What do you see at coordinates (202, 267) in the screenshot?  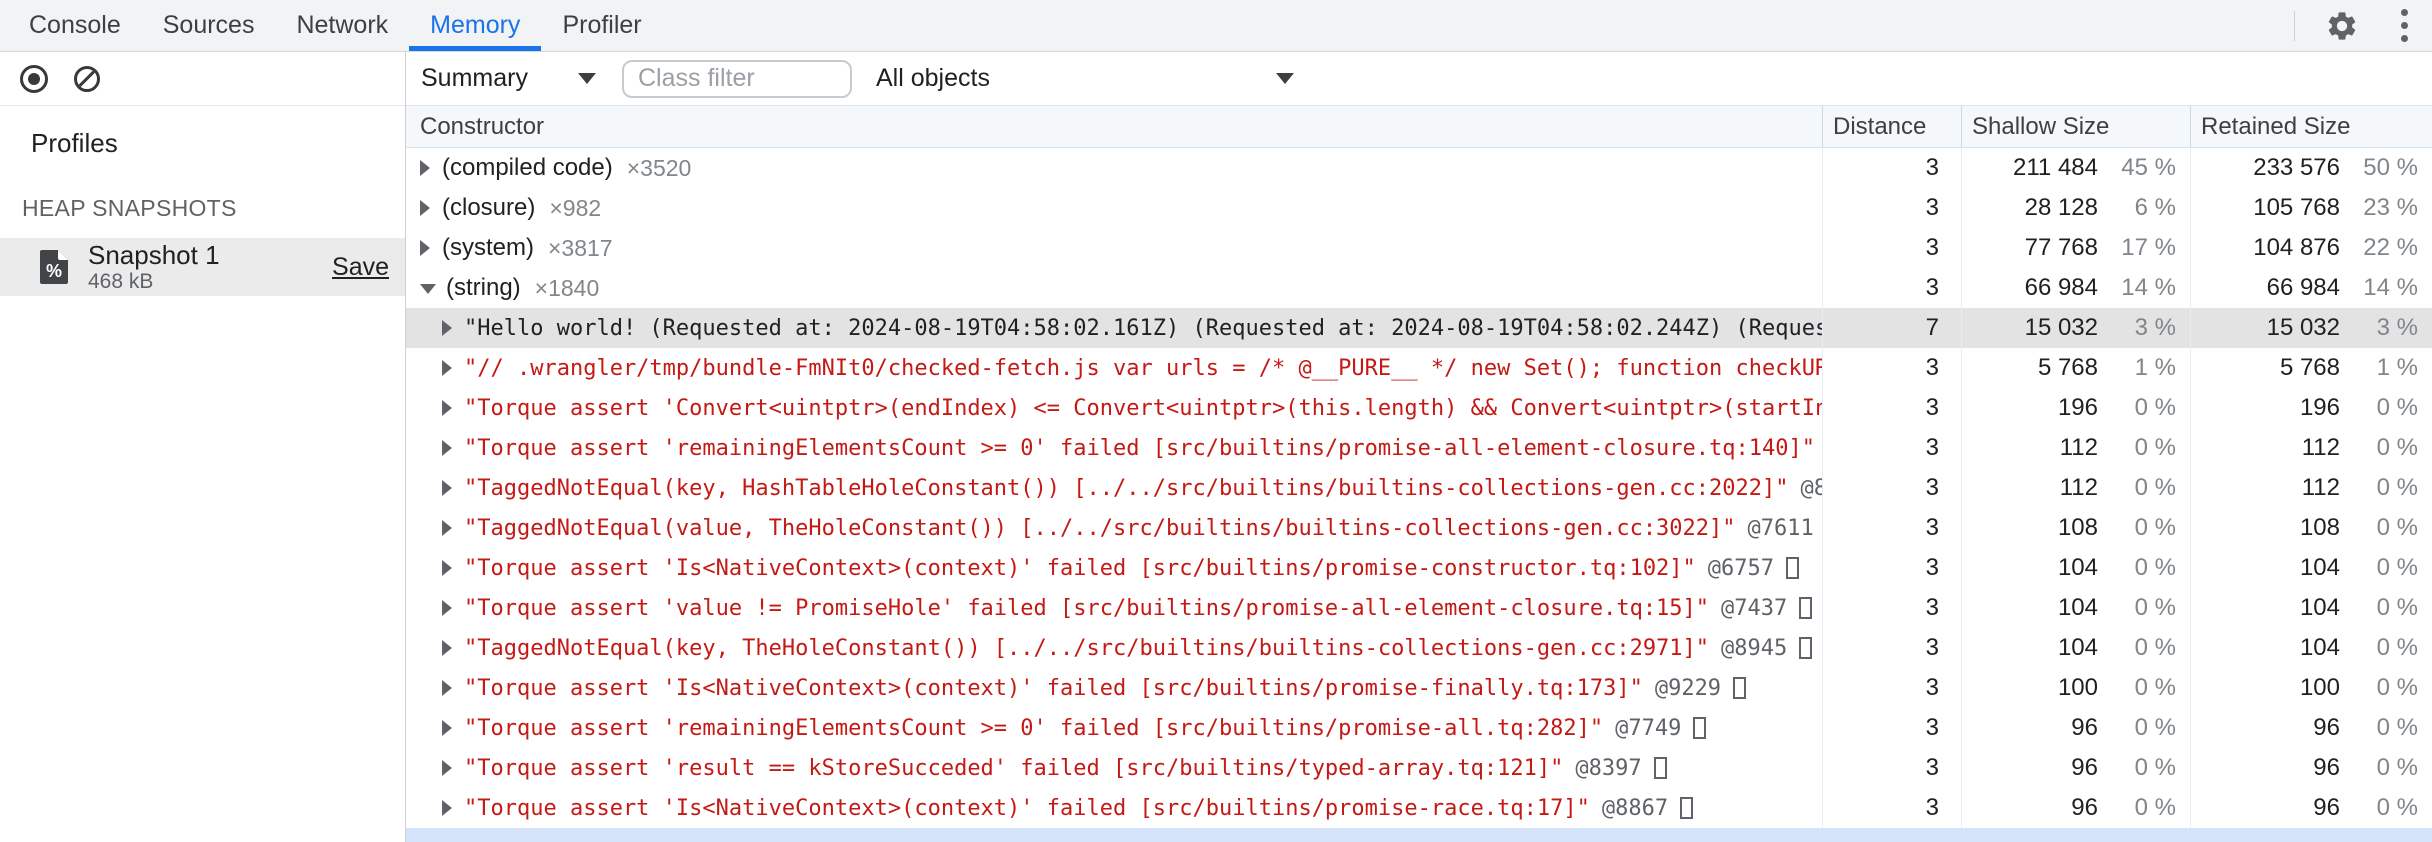 I see `snapshot-item: % Snapshot 1 468 kB Save` at bounding box center [202, 267].